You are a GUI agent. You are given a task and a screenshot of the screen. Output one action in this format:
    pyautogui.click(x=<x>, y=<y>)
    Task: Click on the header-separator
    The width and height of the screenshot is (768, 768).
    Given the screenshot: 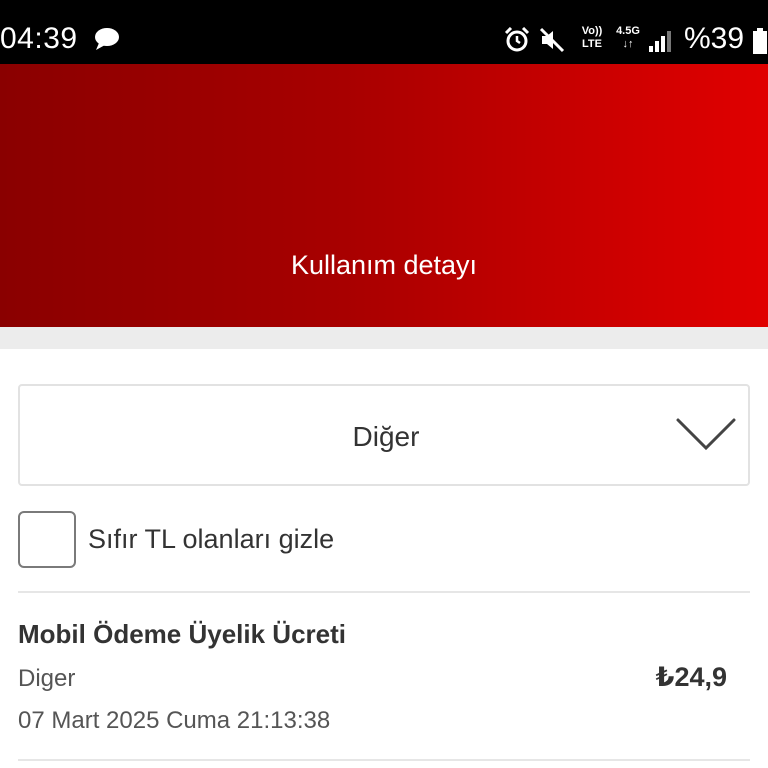 What is the action you would take?
    pyautogui.click(x=384, y=338)
    